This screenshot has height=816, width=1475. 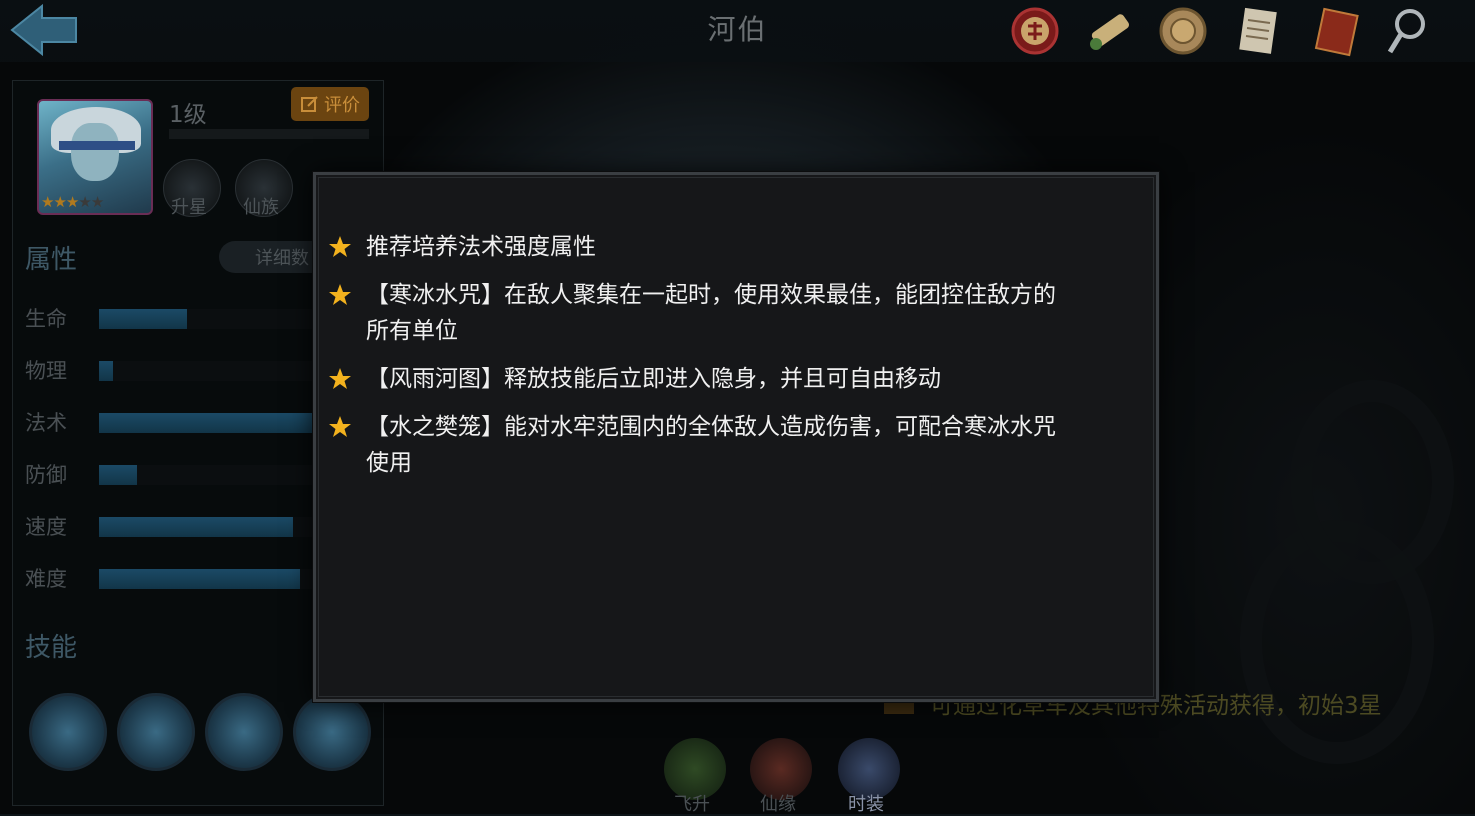 I want to click on tip-text: 【水之樊笼】能对水牢范围内的全体敌人造成伤害，可配合寒冰水咒使用, so click(x=711, y=445).